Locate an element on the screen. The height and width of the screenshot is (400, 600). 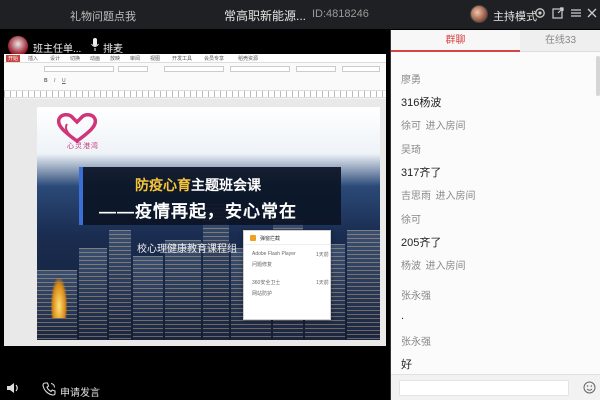
popup-row-name: 360安全卫士 is located at coordinates (266, 283).